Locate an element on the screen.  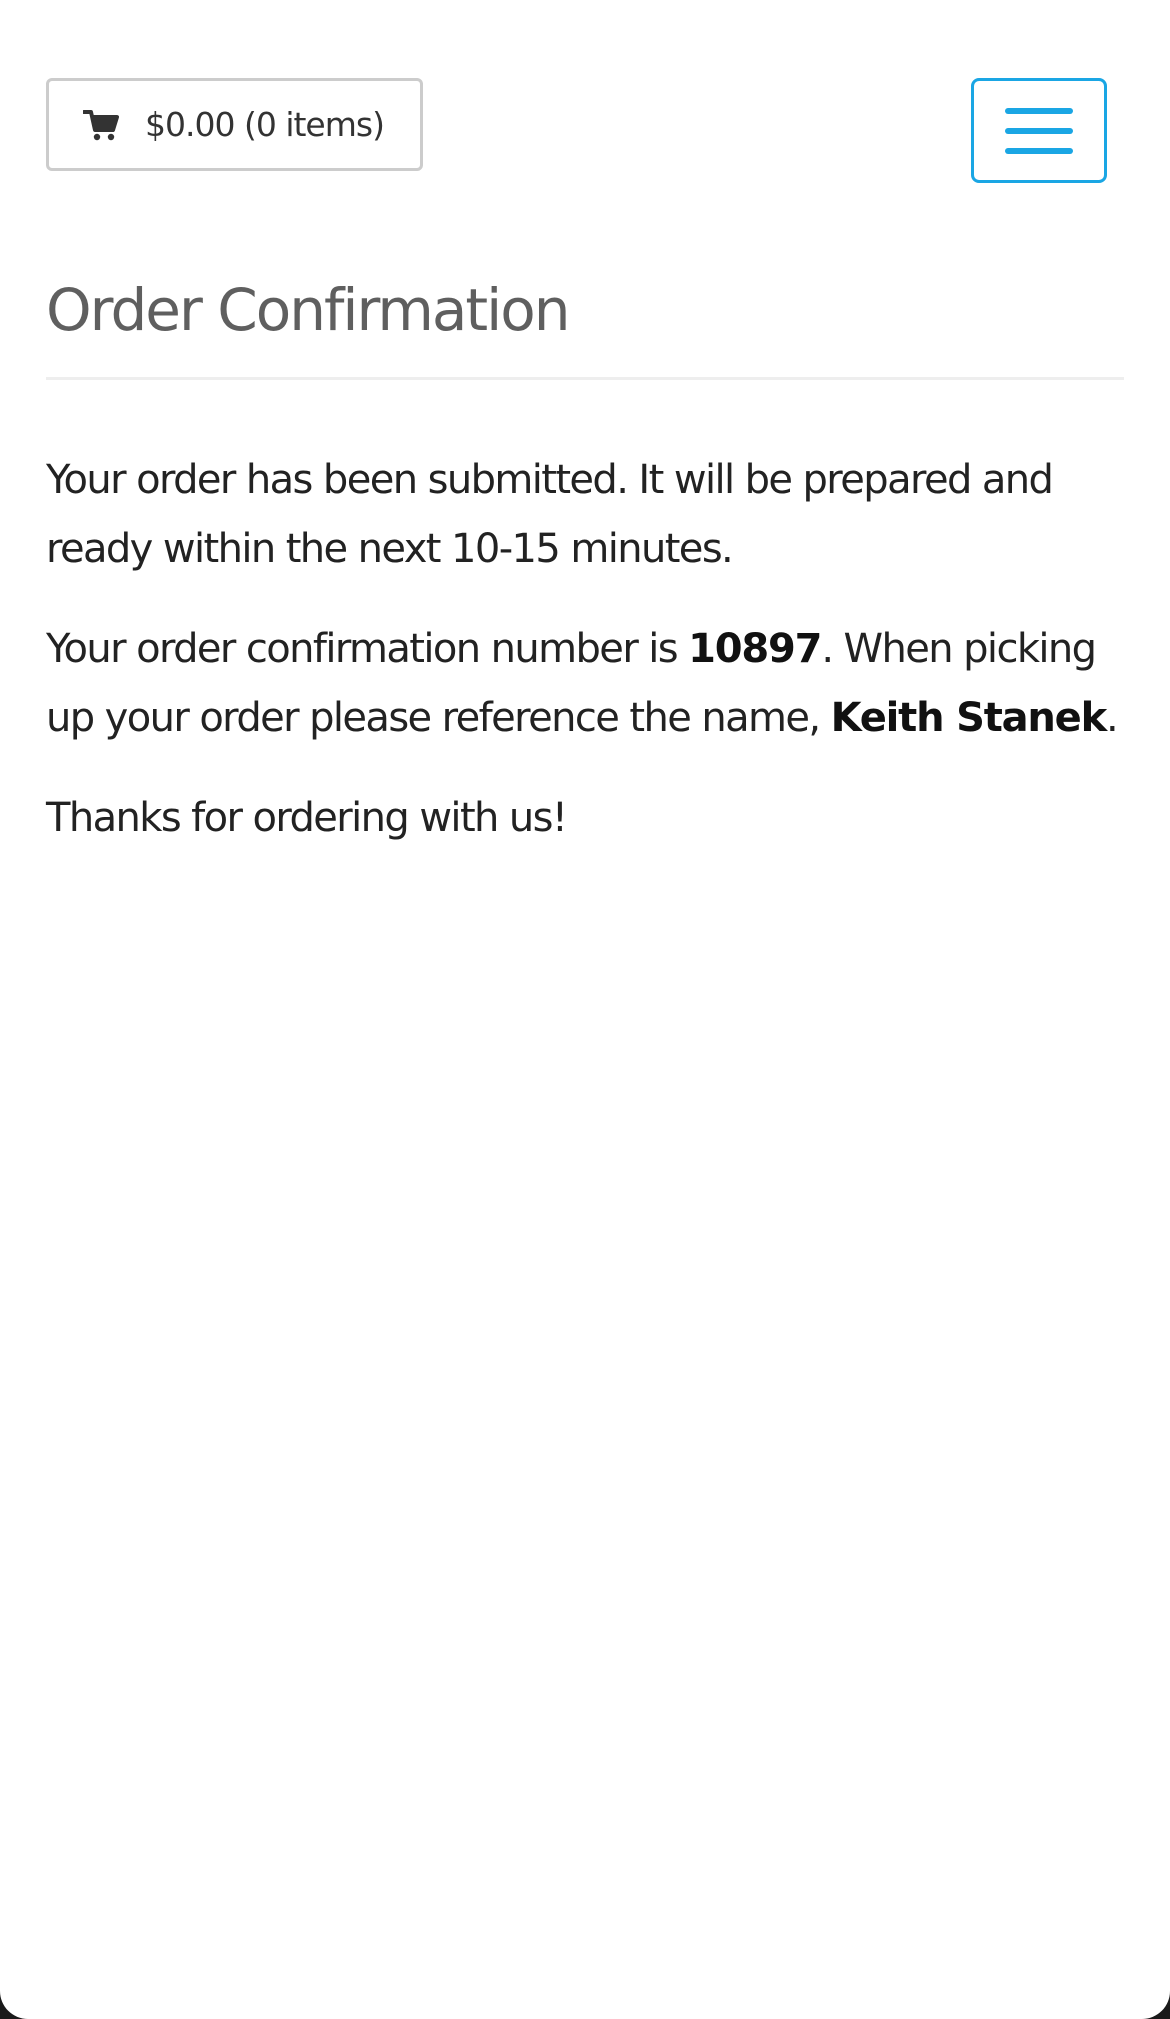
hamburger-menu-icon-bar-middle is located at coordinates (1039, 130).